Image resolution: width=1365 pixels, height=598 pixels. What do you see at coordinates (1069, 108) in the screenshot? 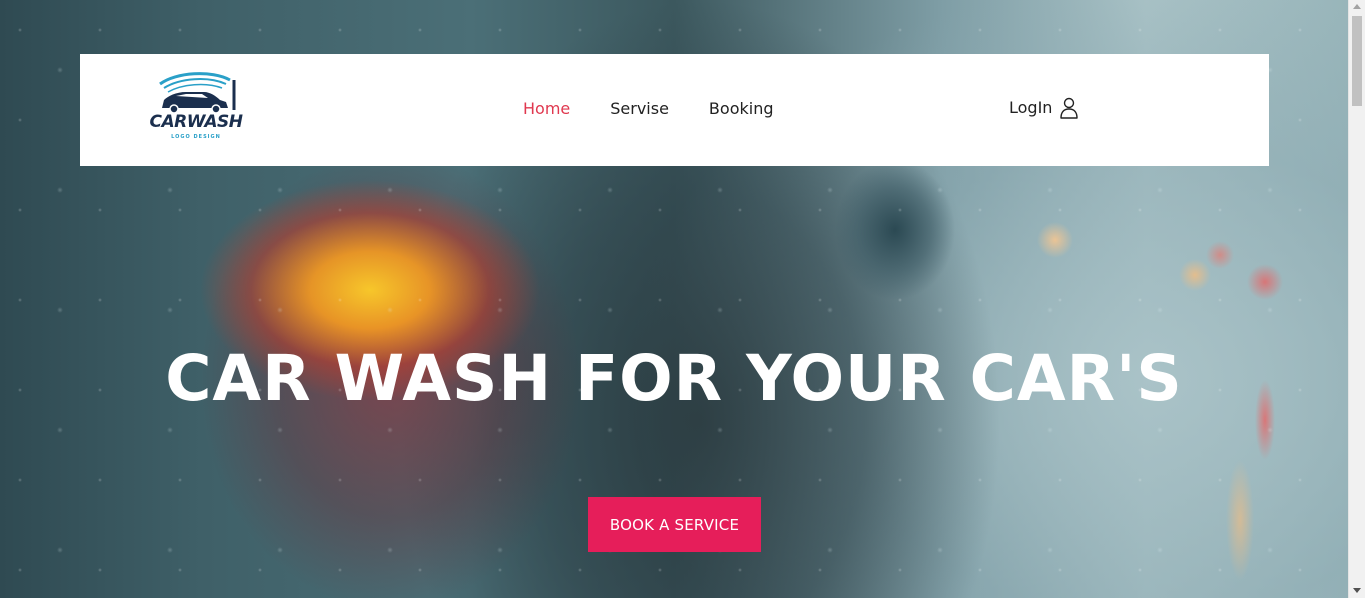
I see `user-icon` at bounding box center [1069, 108].